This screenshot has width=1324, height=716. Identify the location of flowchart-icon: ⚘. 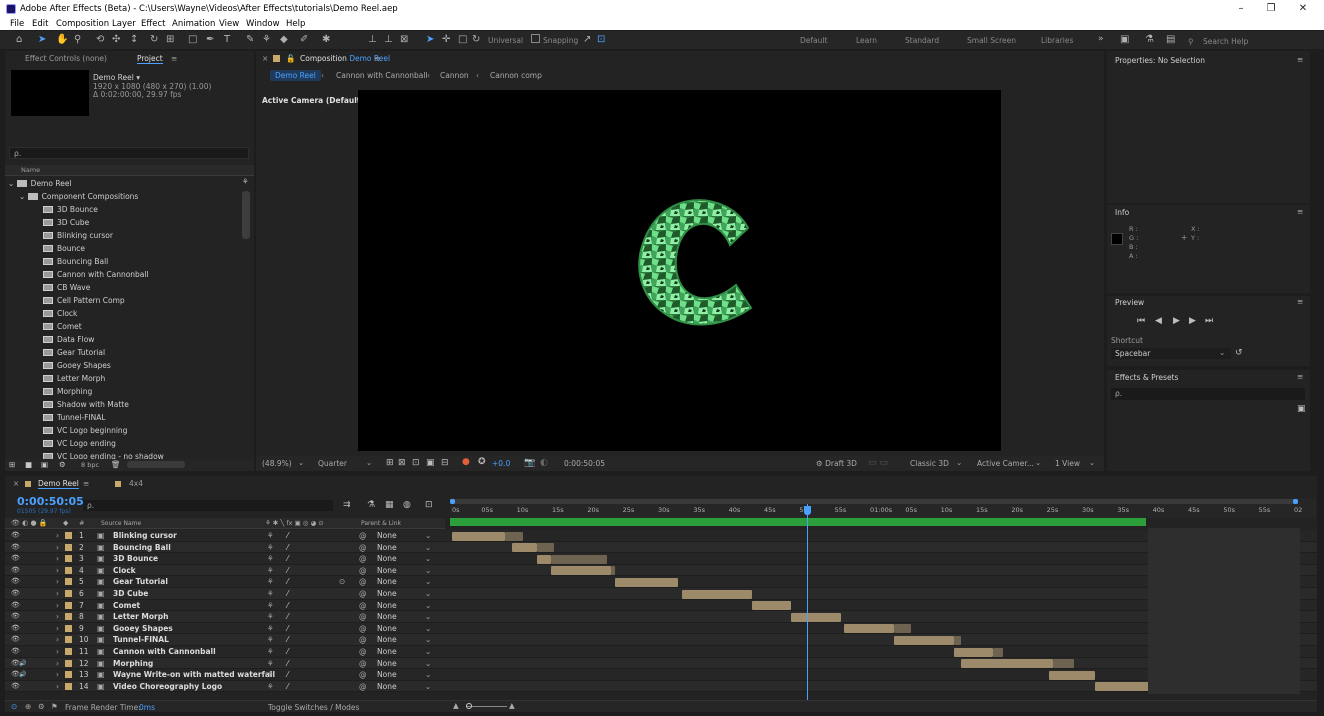
(245, 181).